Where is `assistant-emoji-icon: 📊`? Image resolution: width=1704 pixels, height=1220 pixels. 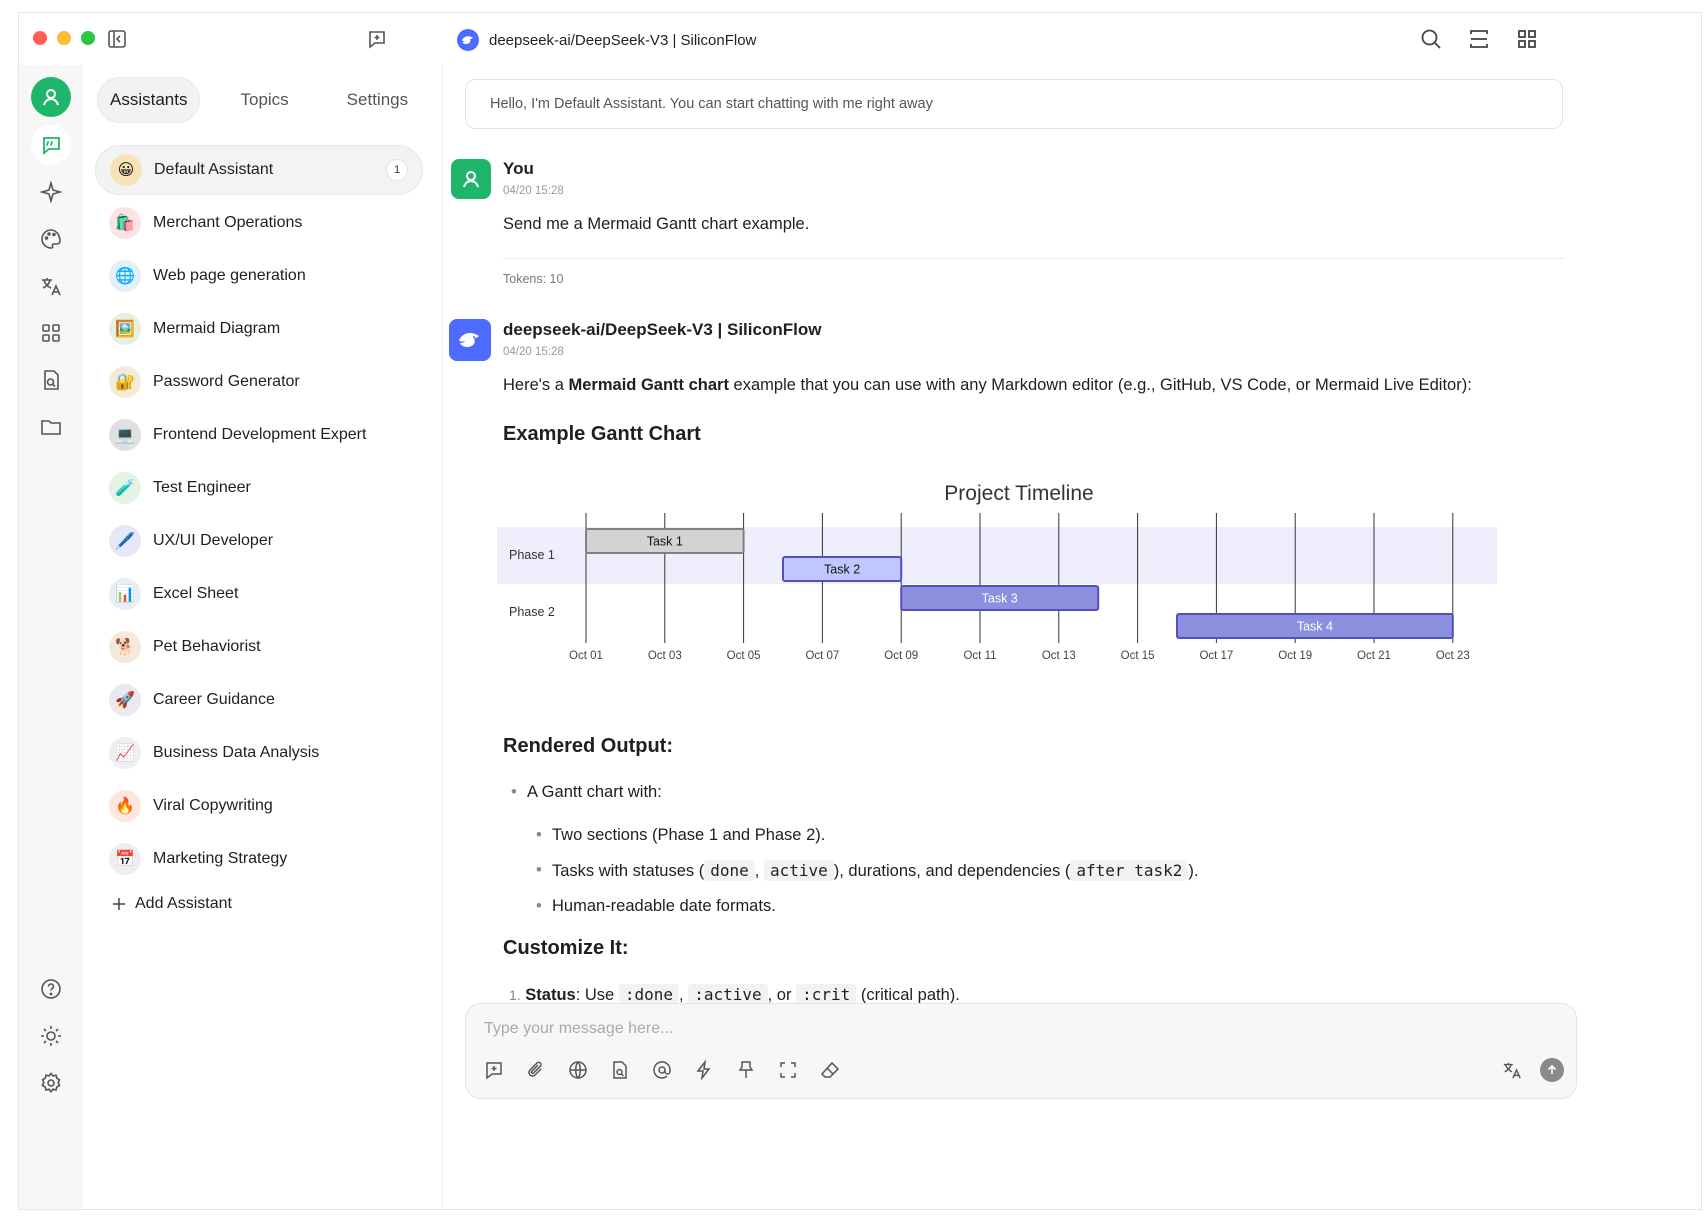
assistant-emoji-icon: 📊 is located at coordinates (125, 594).